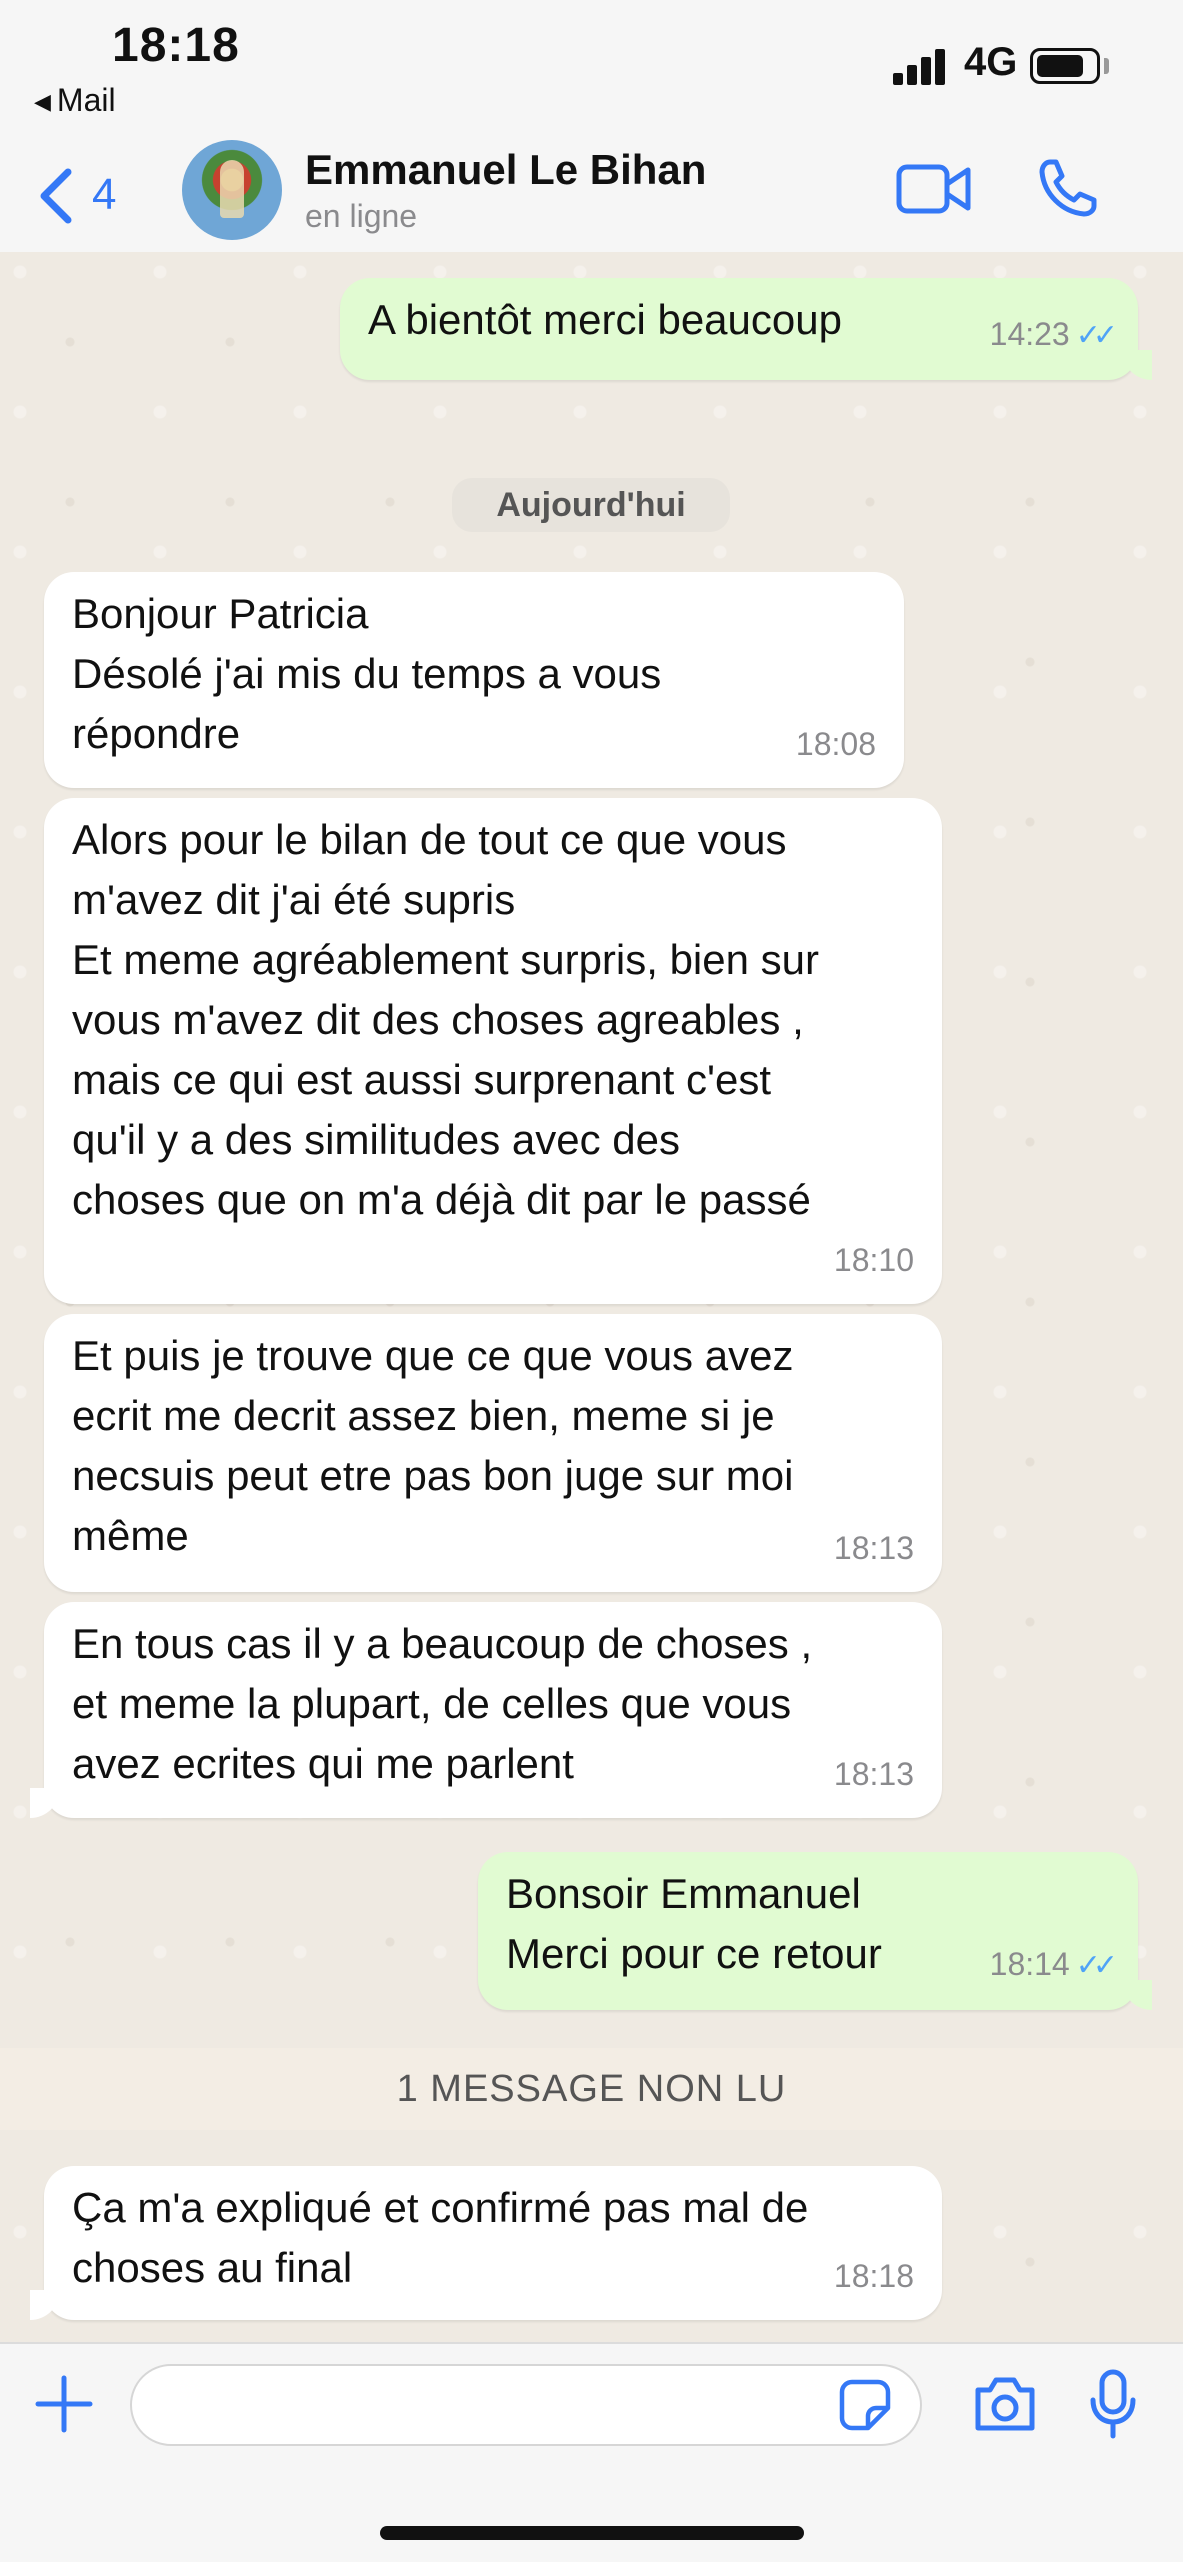 This screenshot has width=1183, height=2562. Describe the element at coordinates (526, 2405) in the screenshot. I see `message-input` at that location.